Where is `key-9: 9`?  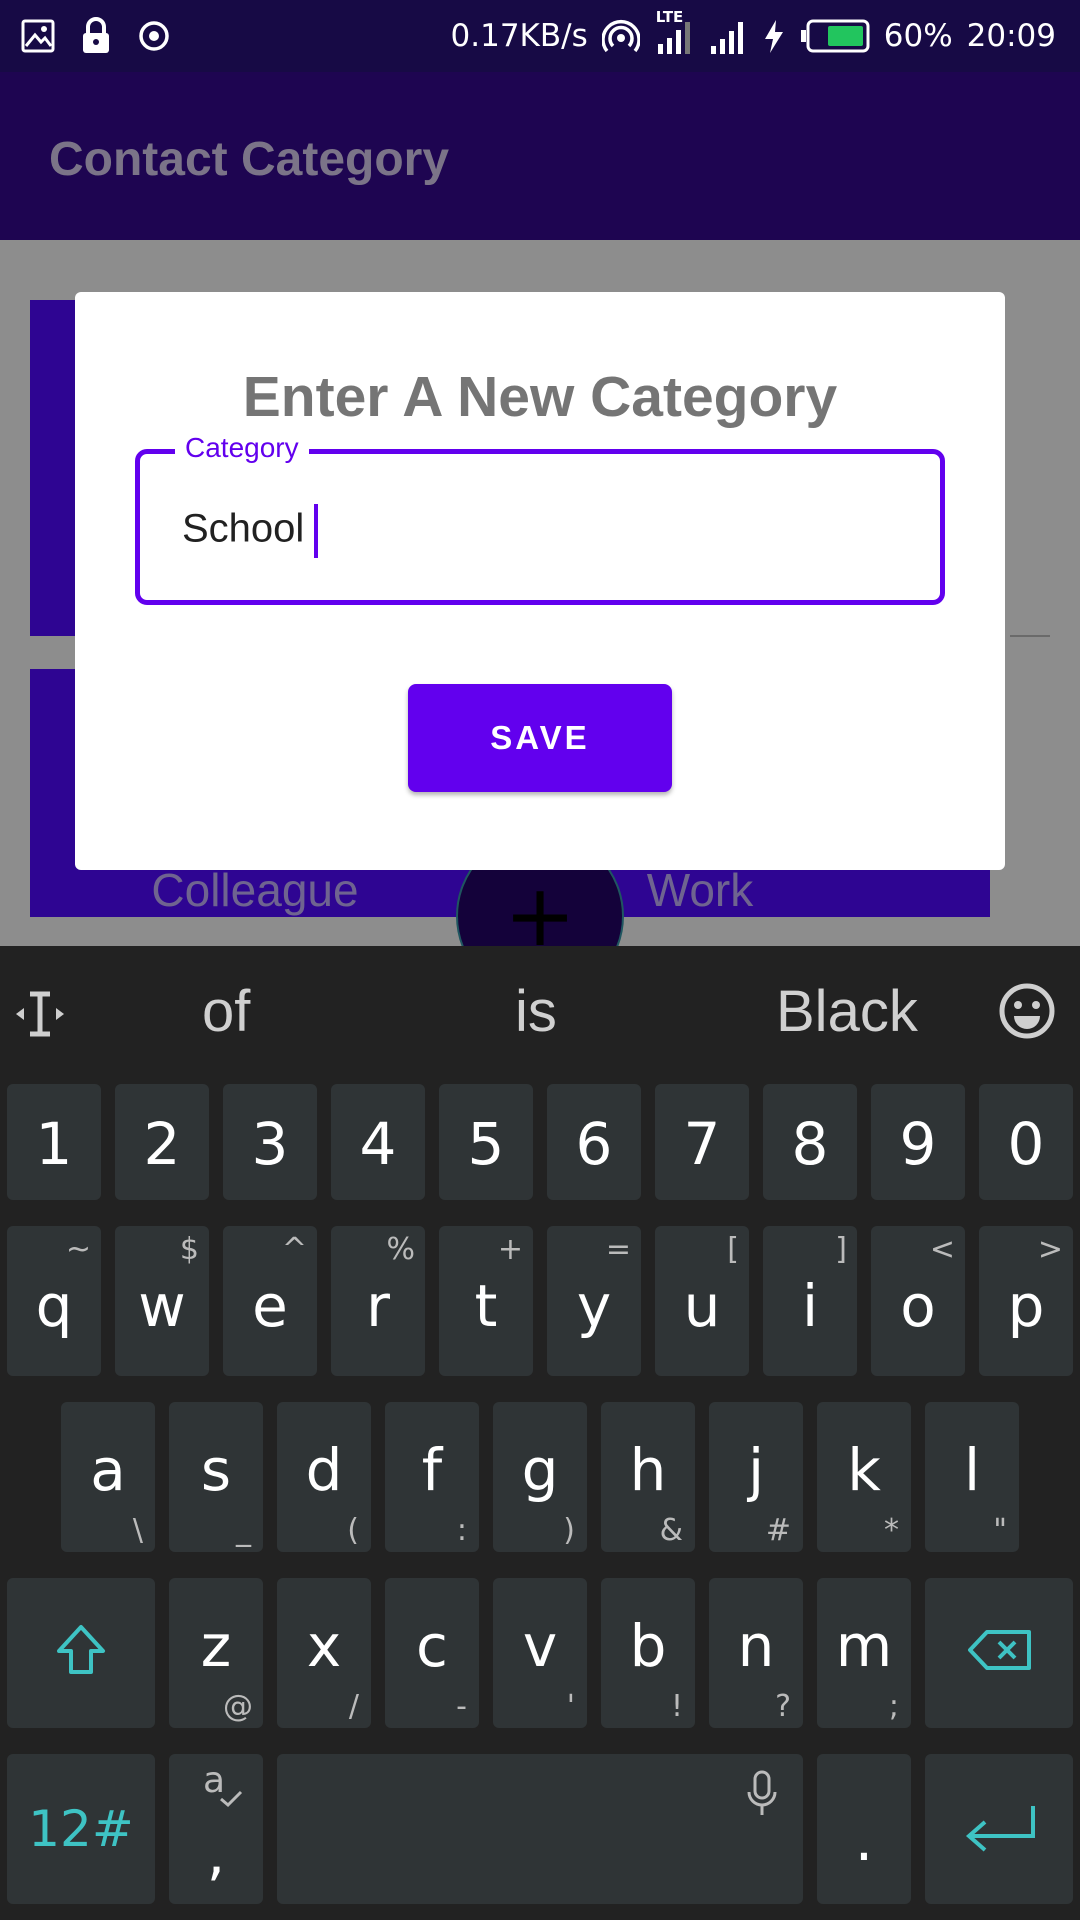 key-9: 9 is located at coordinates (918, 1142).